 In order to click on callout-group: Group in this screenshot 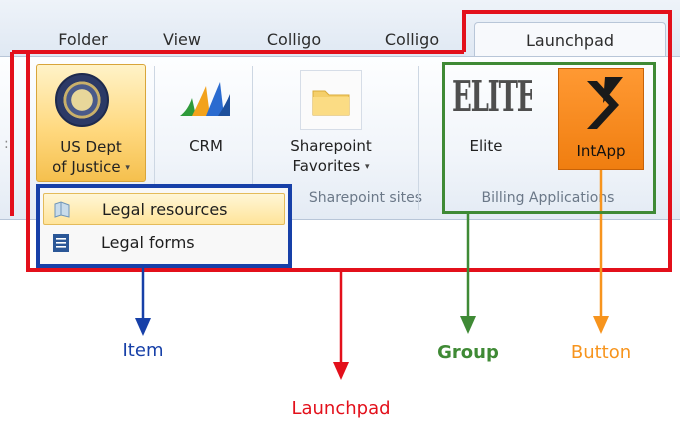, I will do `click(468, 352)`.